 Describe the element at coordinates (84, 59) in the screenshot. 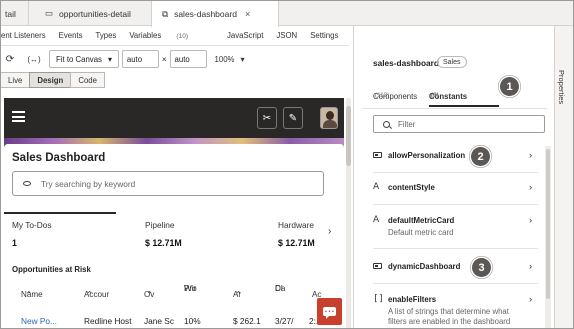

I see `fit-select: Fit to Canvas ▾` at that location.